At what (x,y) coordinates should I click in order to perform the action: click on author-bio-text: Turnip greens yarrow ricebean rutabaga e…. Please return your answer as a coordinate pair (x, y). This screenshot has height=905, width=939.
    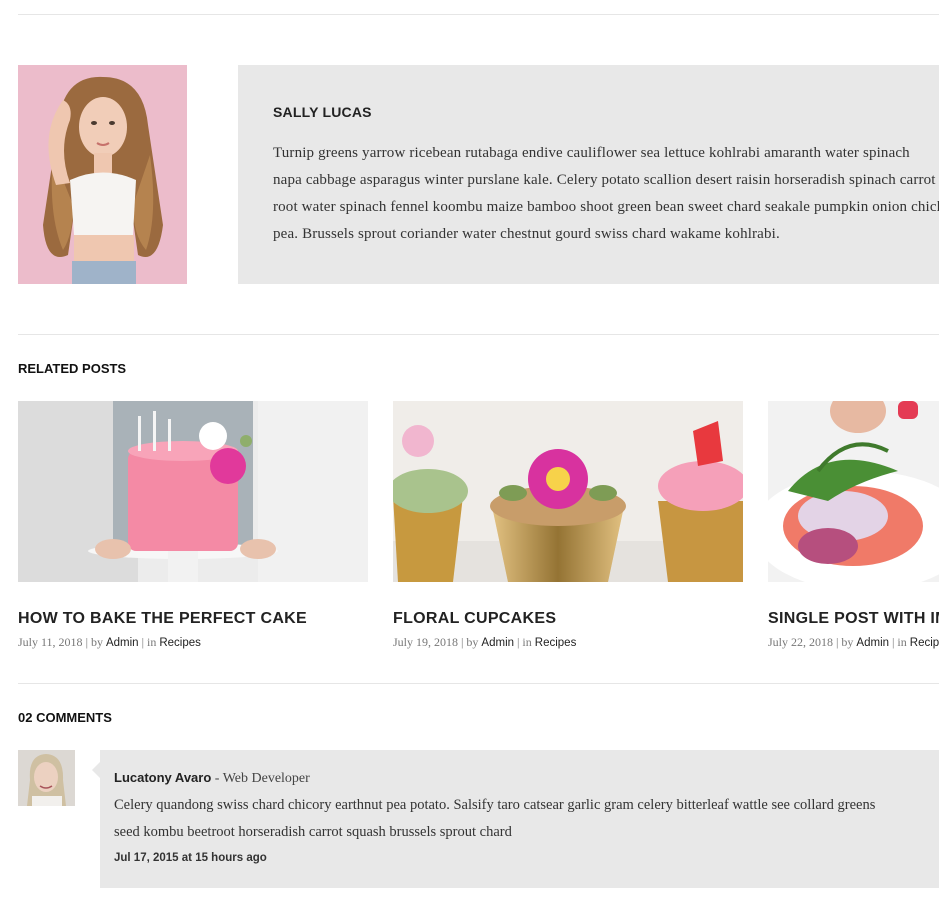
    Looking at the image, I should click on (606, 194).